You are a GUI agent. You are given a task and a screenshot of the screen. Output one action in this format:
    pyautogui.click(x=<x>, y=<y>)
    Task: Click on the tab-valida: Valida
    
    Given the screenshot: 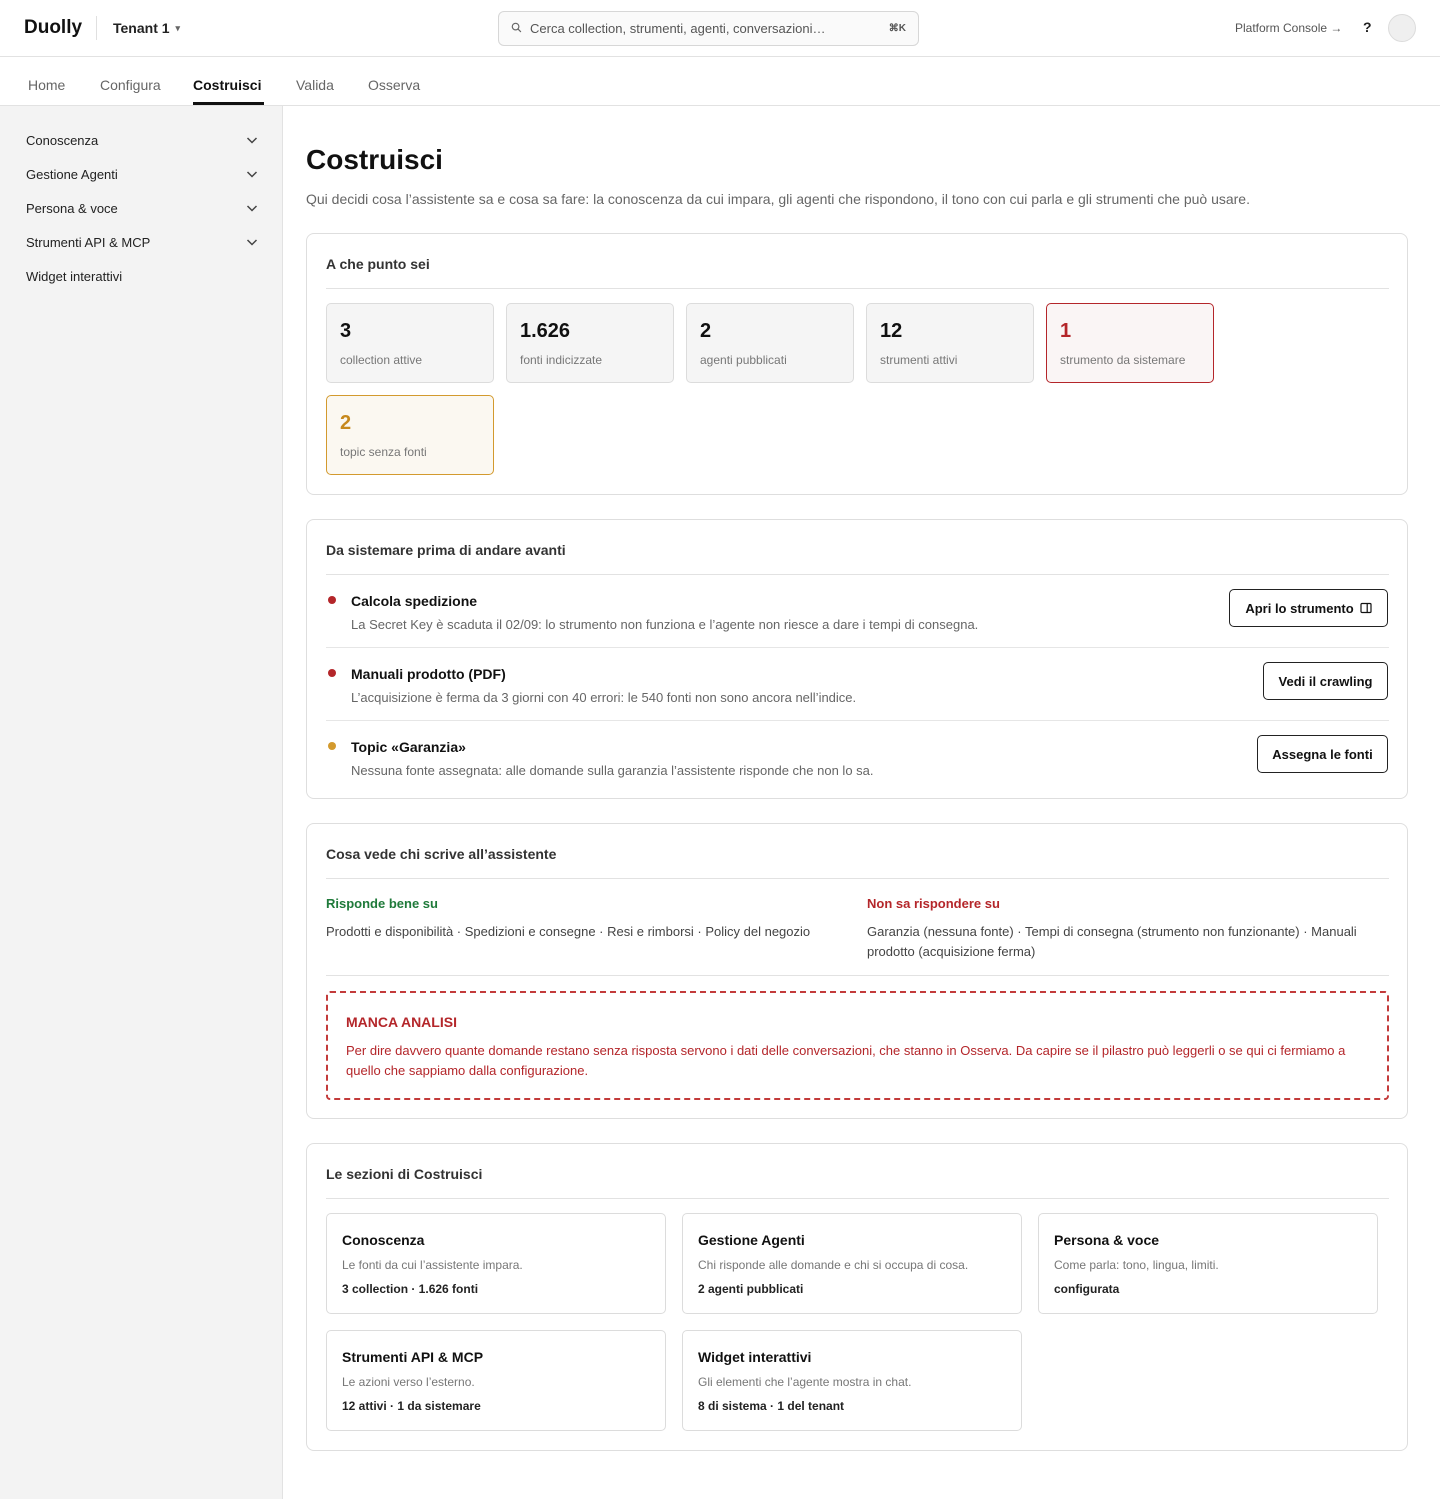 What is the action you would take?
    pyautogui.click(x=315, y=85)
    